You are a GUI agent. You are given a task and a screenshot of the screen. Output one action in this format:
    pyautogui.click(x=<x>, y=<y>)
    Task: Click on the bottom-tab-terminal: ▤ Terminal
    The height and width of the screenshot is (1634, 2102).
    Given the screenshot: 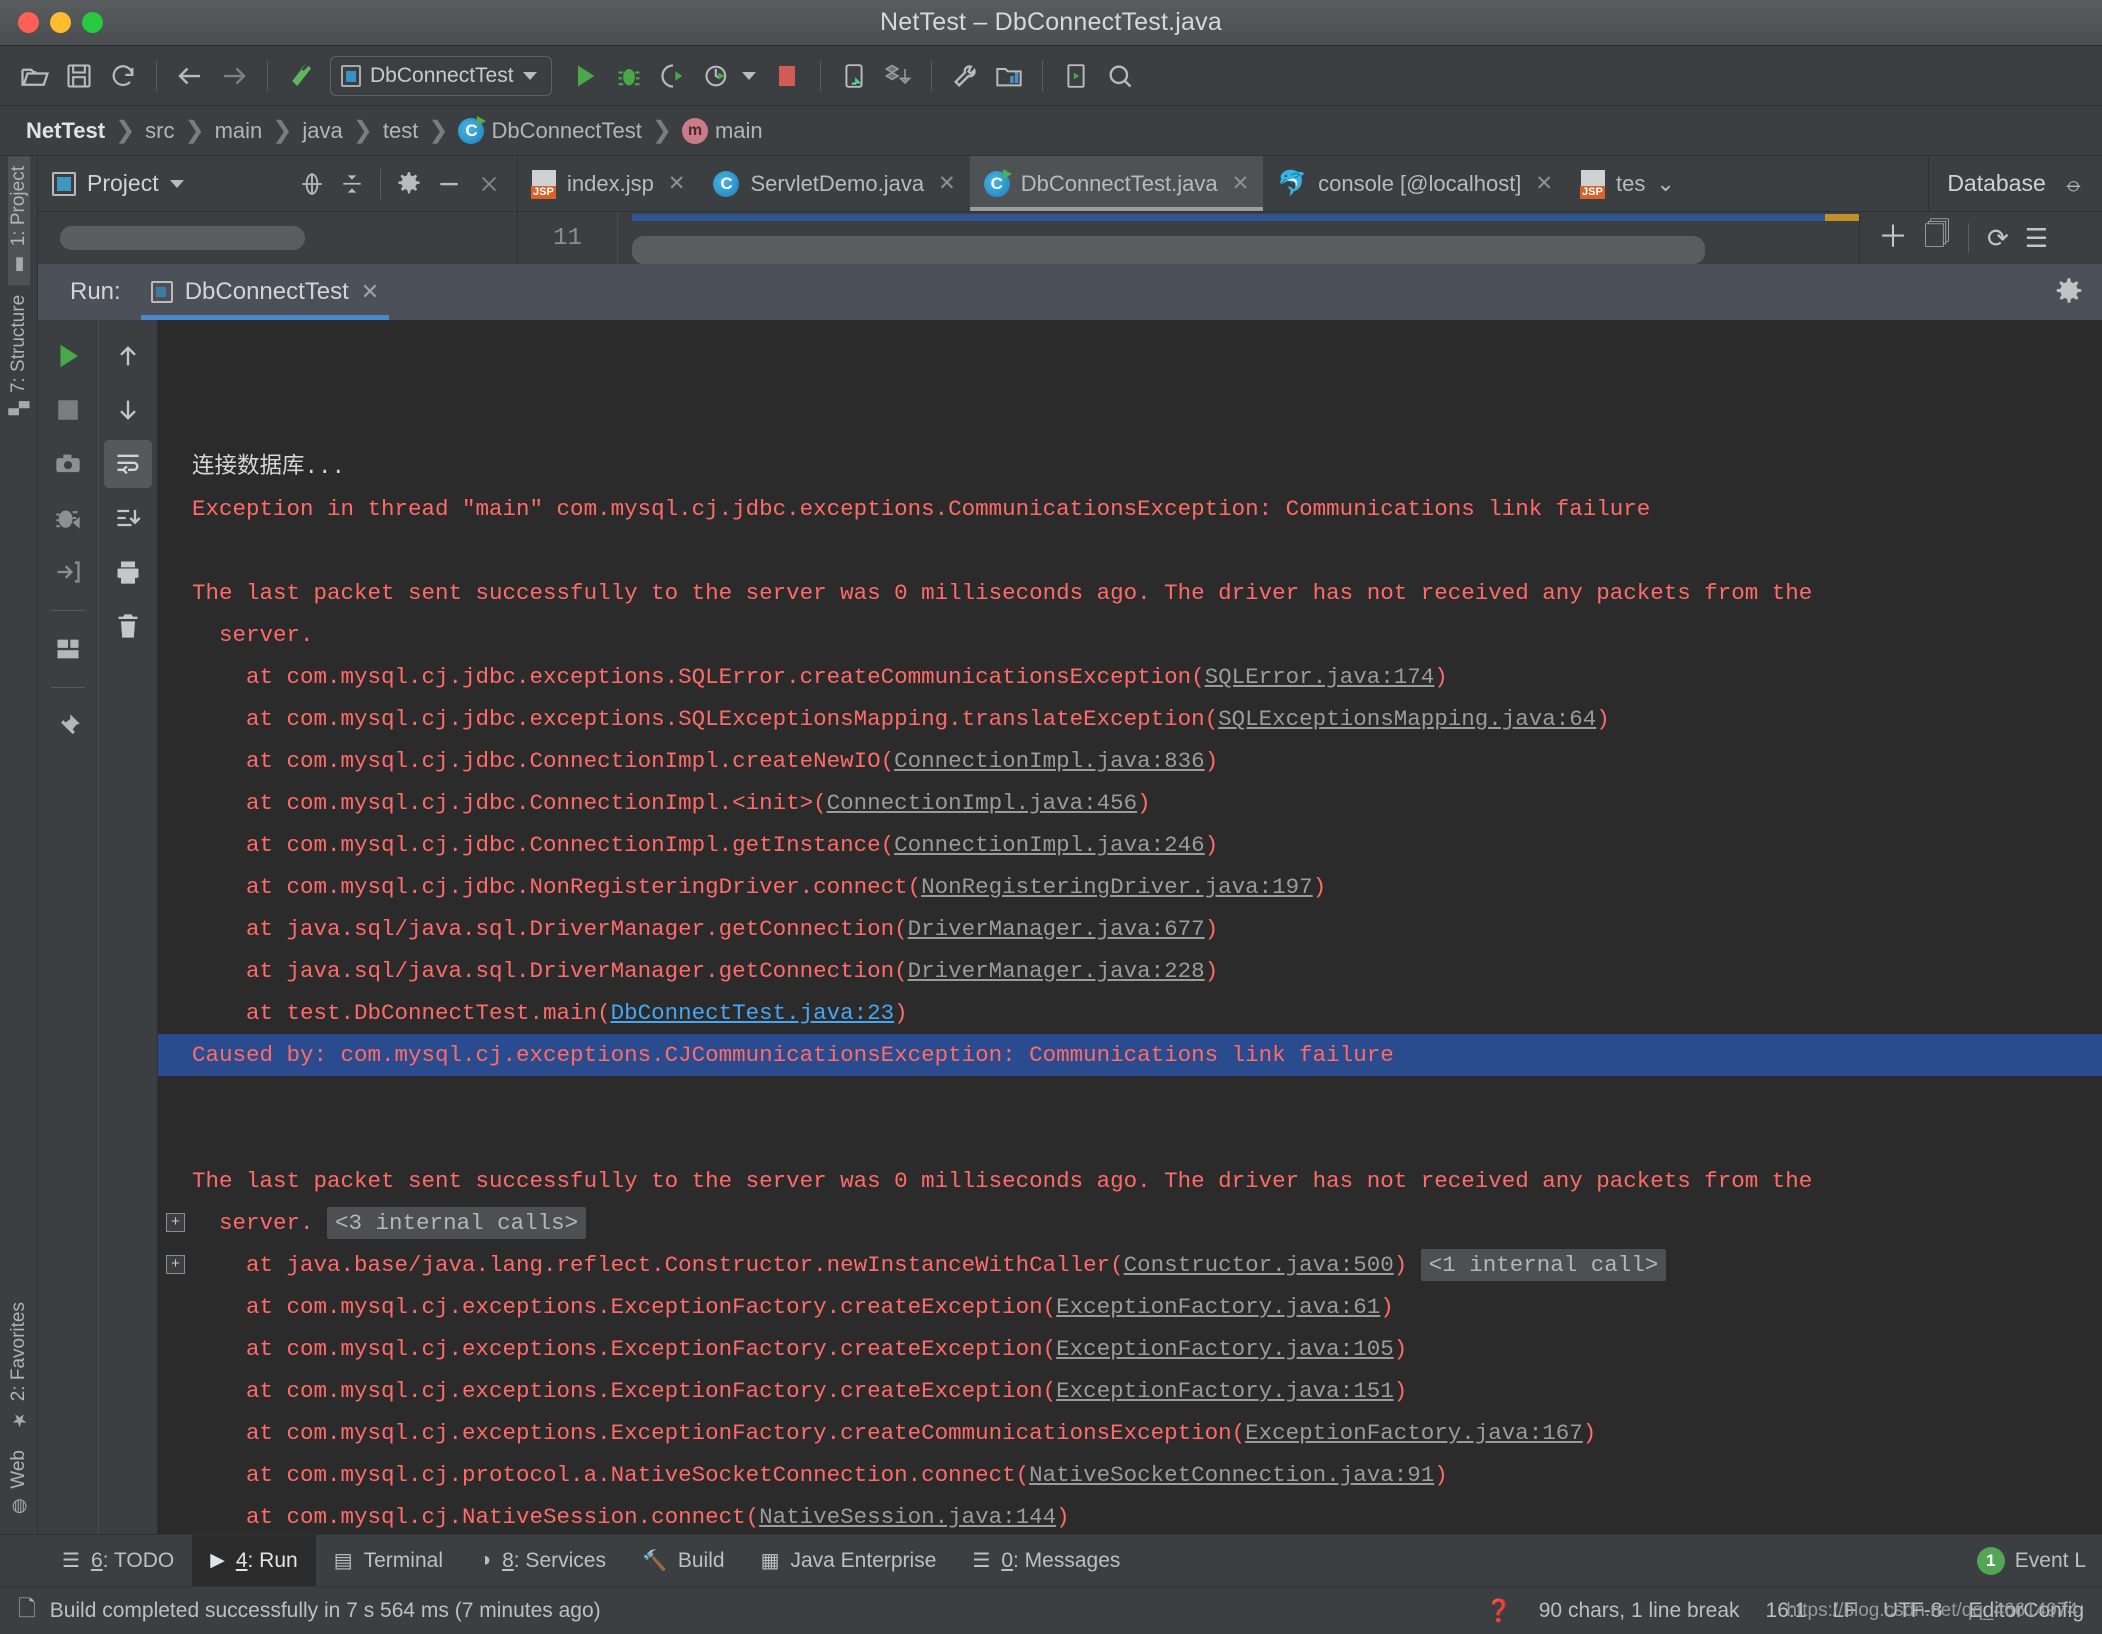 What is the action you would take?
    pyautogui.click(x=388, y=1560)
    